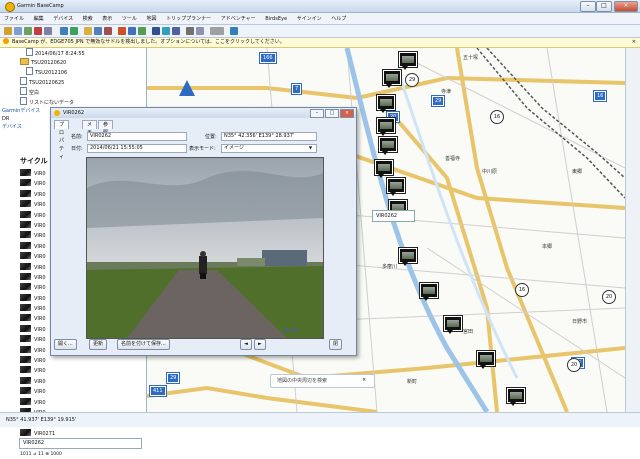  I want to click on tool-receive-icon, so click(64, 31).